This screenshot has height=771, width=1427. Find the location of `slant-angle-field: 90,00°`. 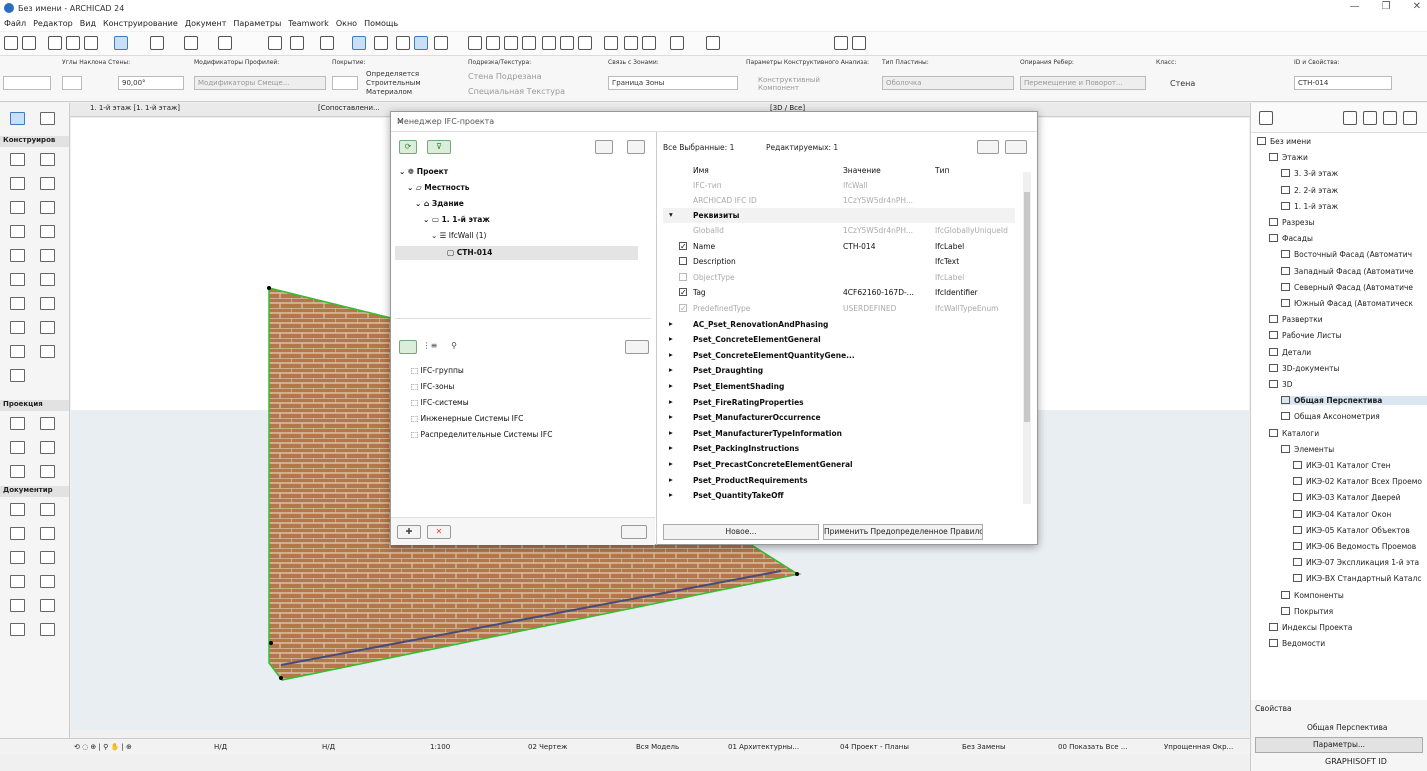

slant-angle-field: 90,00° is located at coordinates (151, 83).